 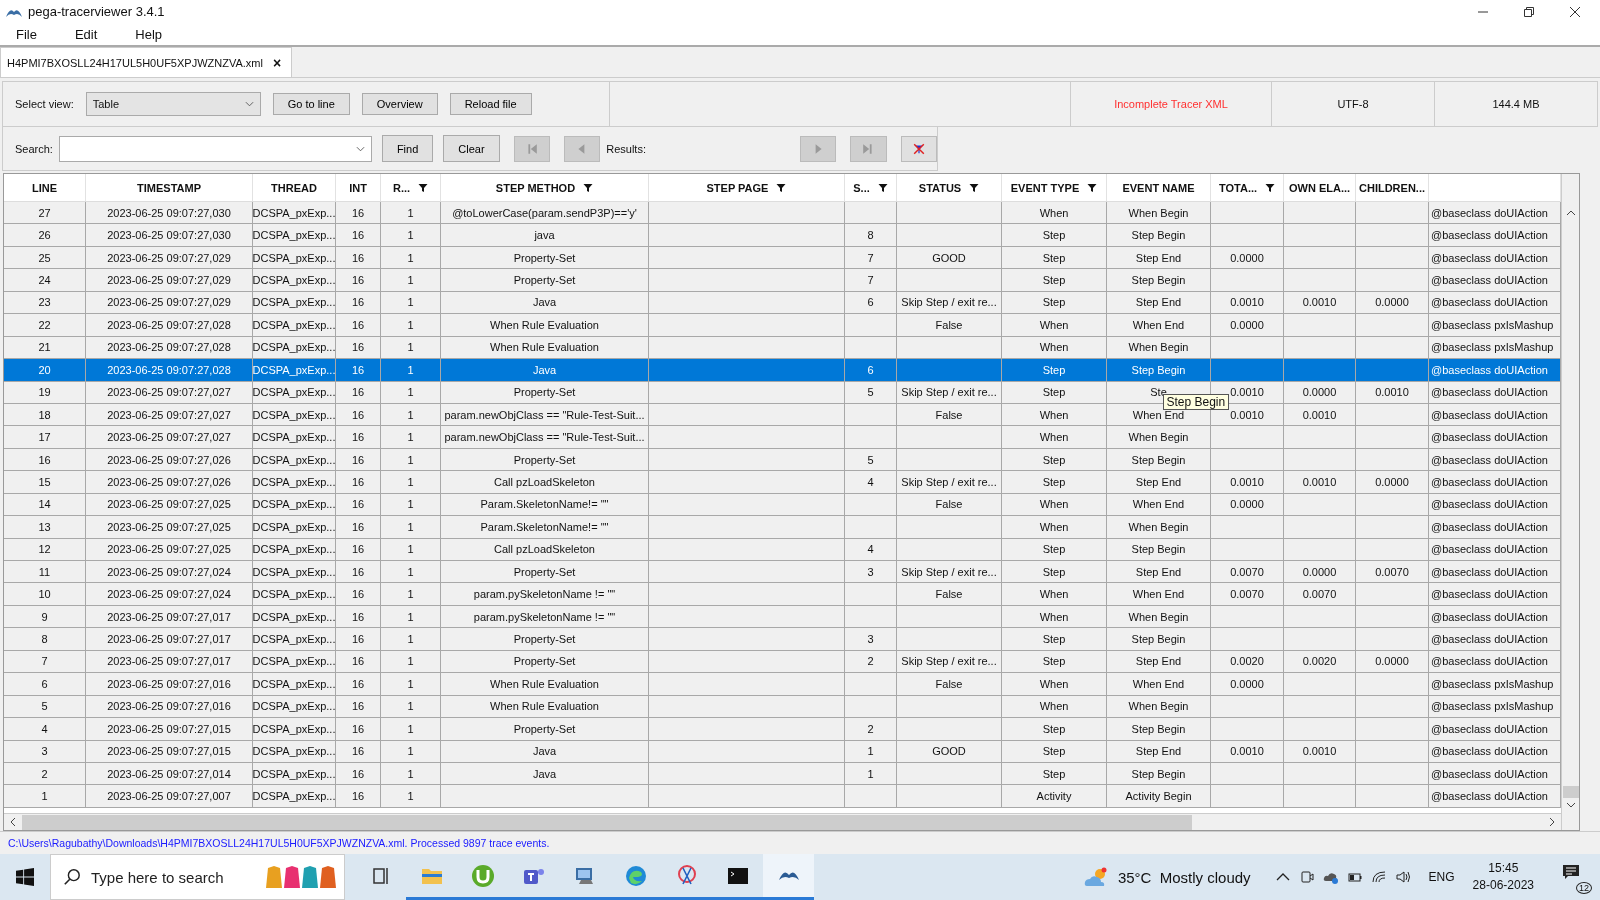 I want to click on table-row: 5 2023-06-25 09:07:27,016 DCSPA_pxExp... 16 1 When Rule Evaluation When When Begin @baseclass pxIsMashup, so click(x=782, y=707).